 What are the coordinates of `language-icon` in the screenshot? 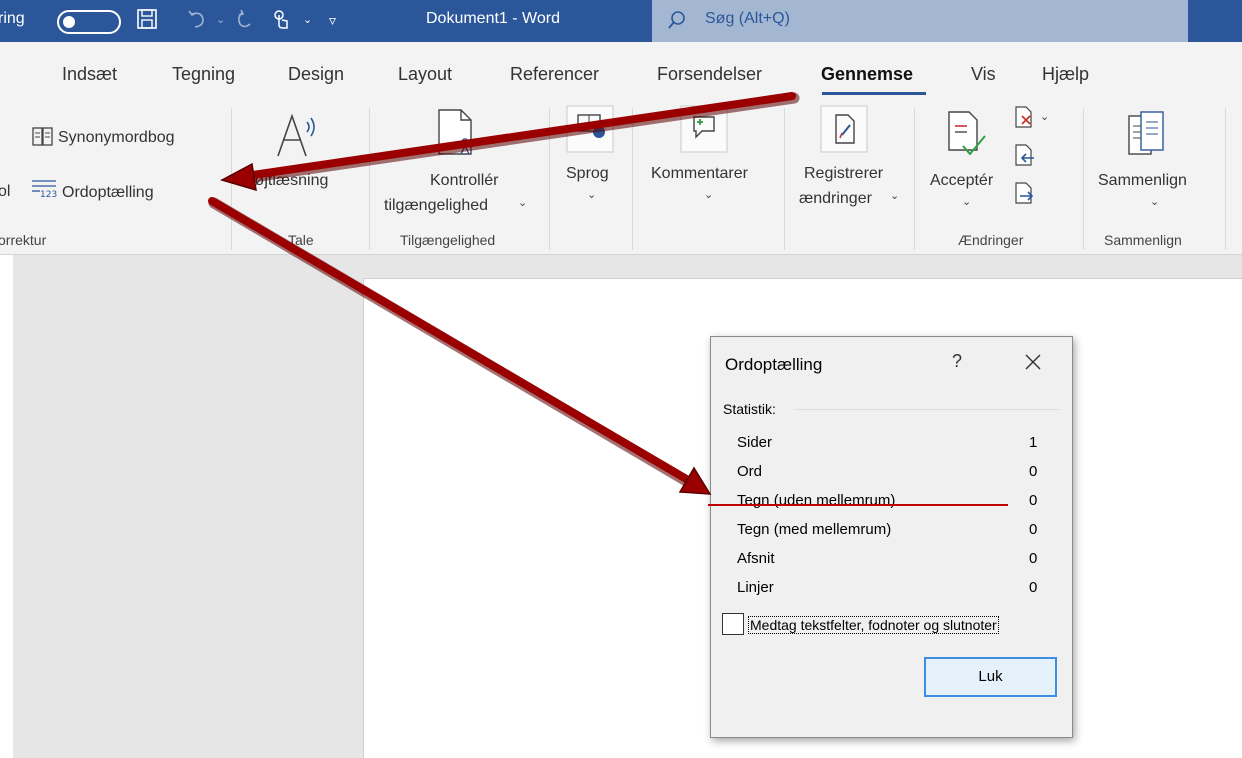 It's located at (590, 131).